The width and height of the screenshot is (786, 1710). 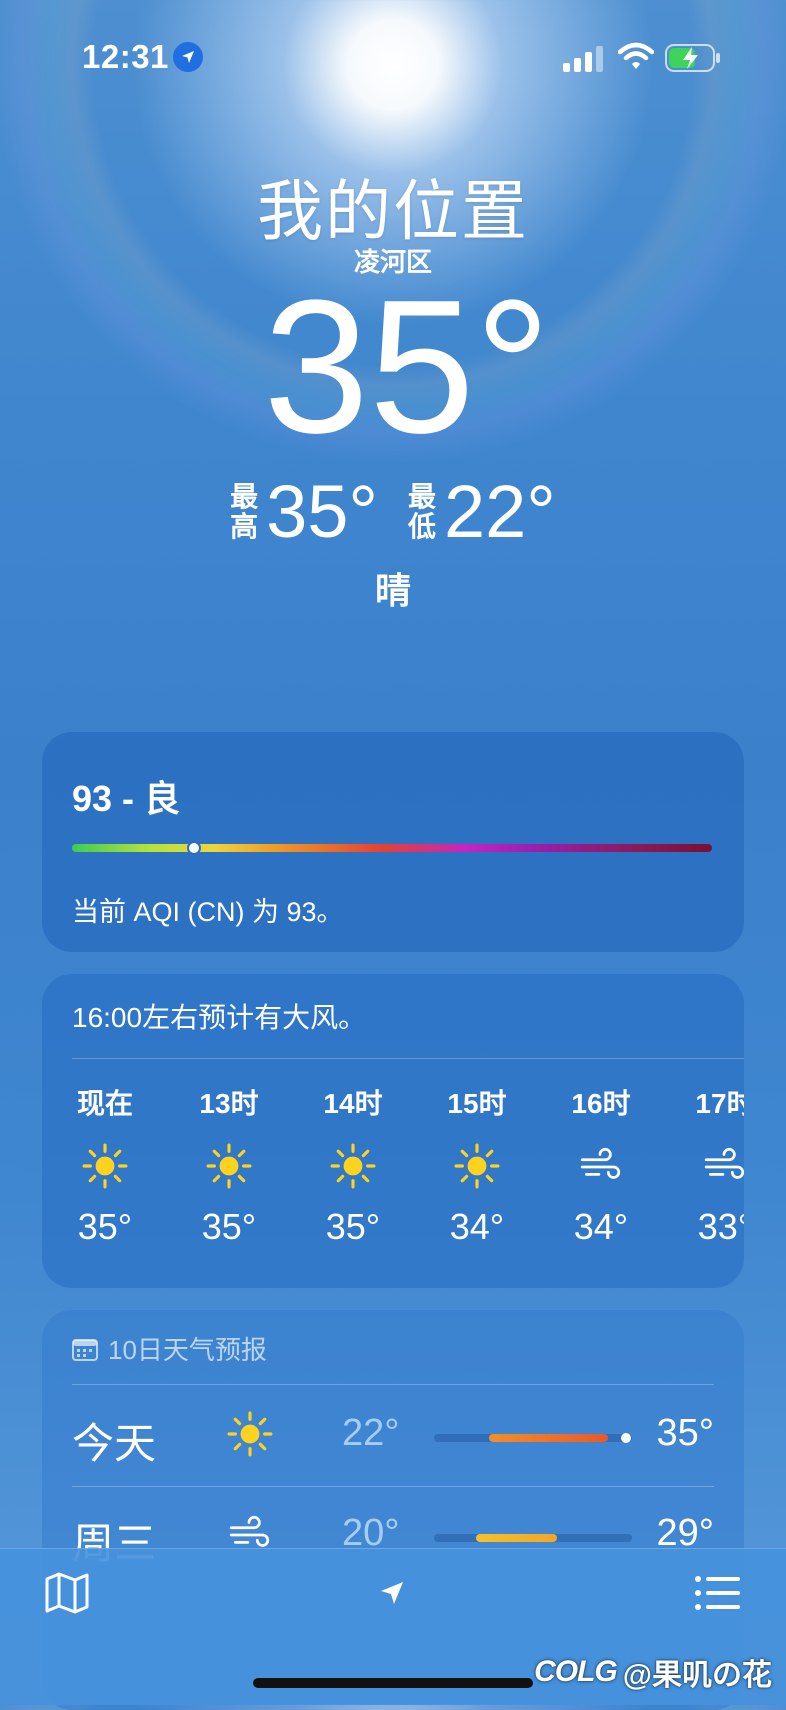 What do you see at coordinates (719, 1103) in the screenshot?
I see `hour-label: 17时` at bounding box center [719, 1103].